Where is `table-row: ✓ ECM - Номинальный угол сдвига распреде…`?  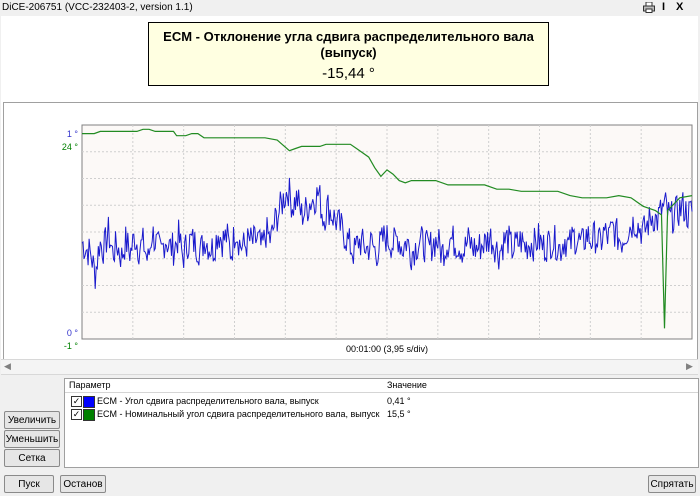
table-row: ✓ ECM - Номинальный угол сдвига распреде… is located at coordinates (381, 414).